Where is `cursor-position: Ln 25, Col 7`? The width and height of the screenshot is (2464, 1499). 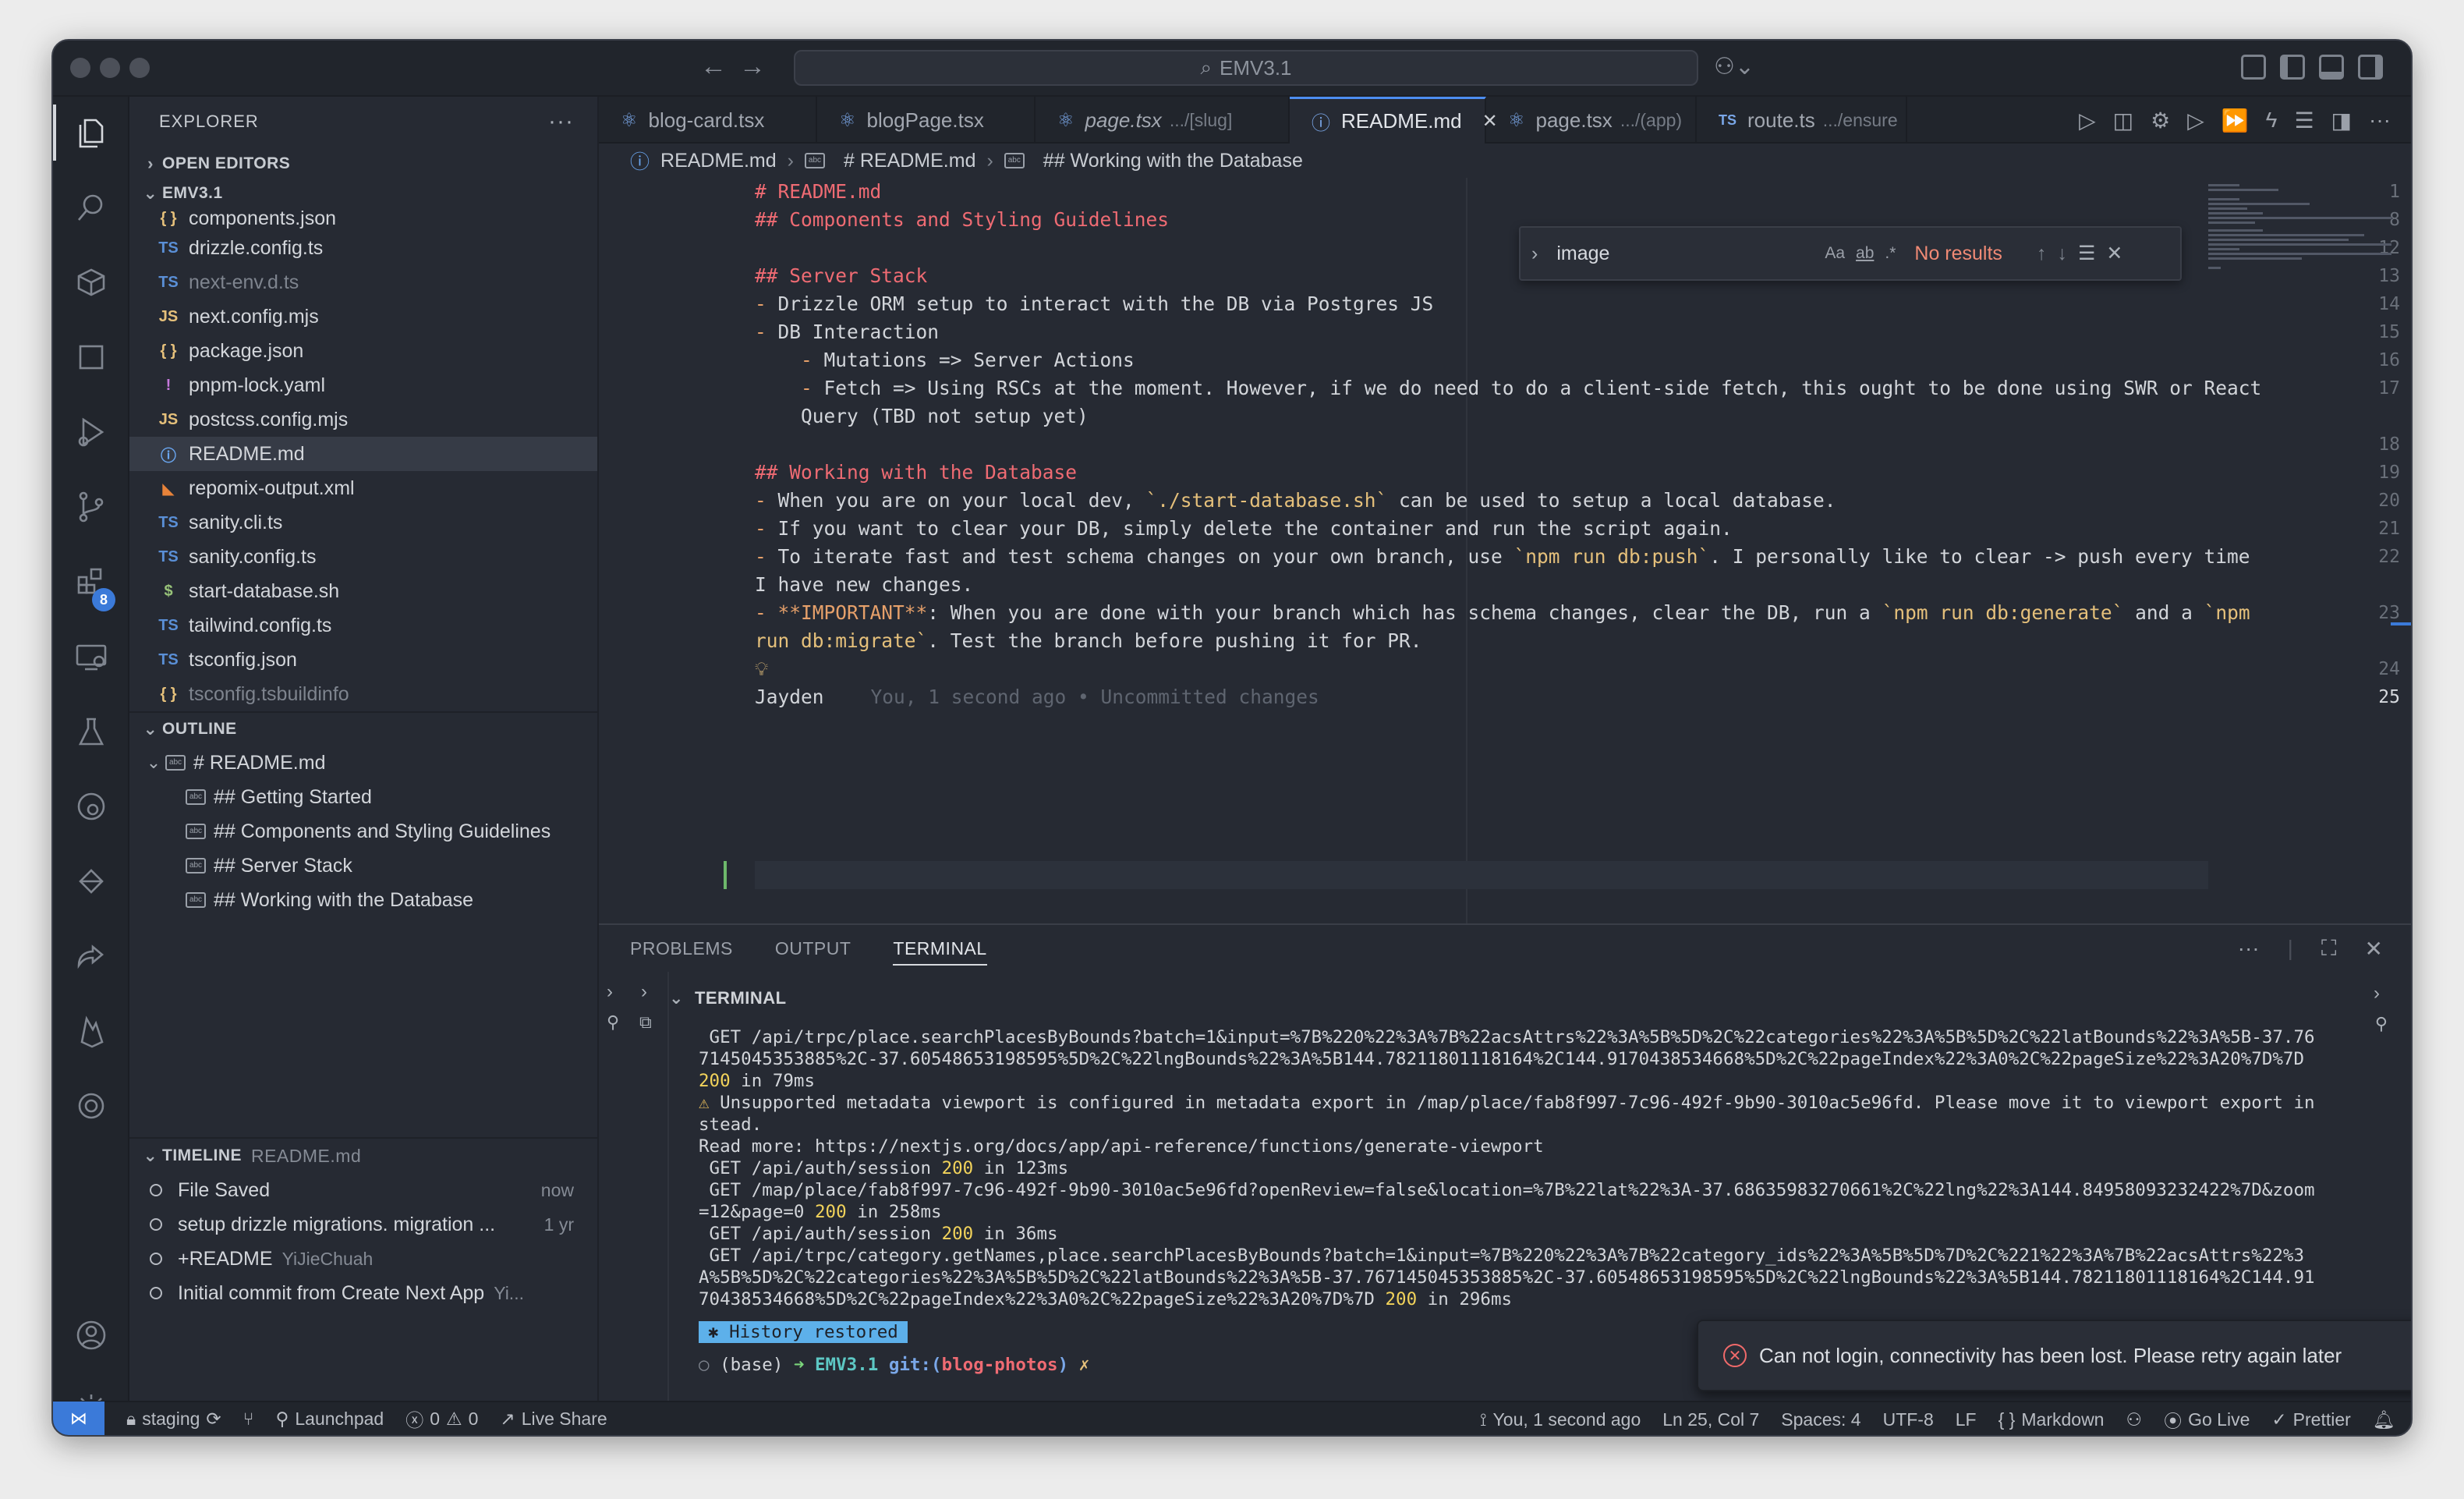 cursor-position: Ln 25, Col 7 is located at coordinates (1710, 1419).